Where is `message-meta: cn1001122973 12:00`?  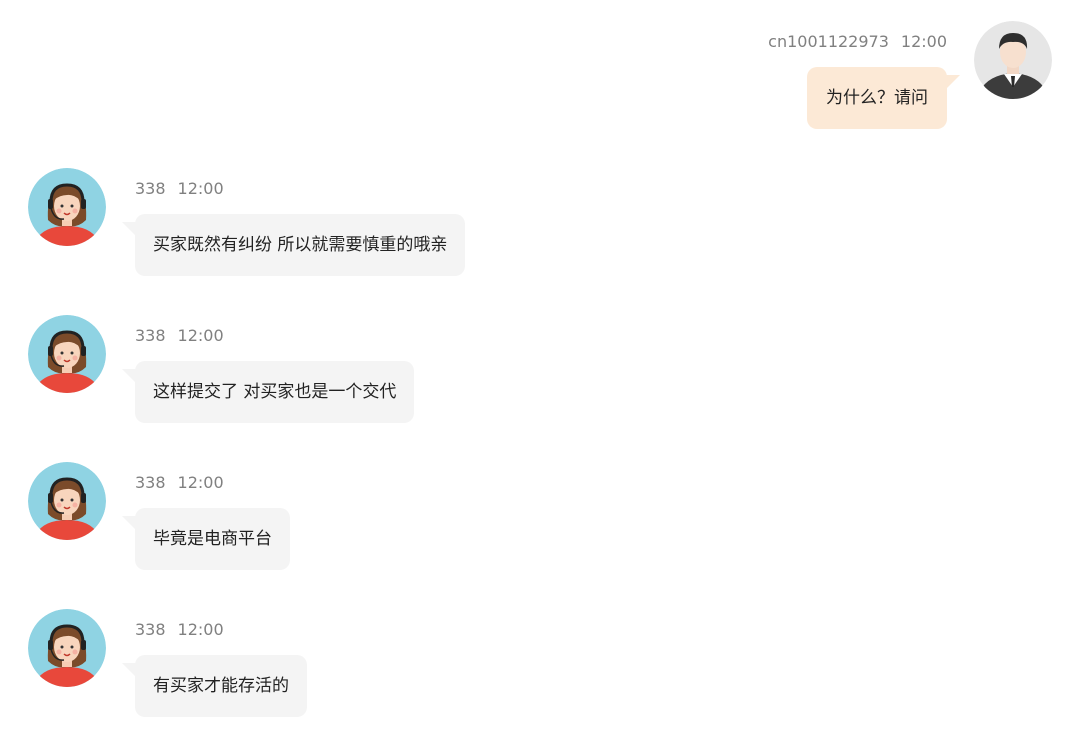 message-meta: cn1001122973 12:00 is located at coordinates (857, 41).